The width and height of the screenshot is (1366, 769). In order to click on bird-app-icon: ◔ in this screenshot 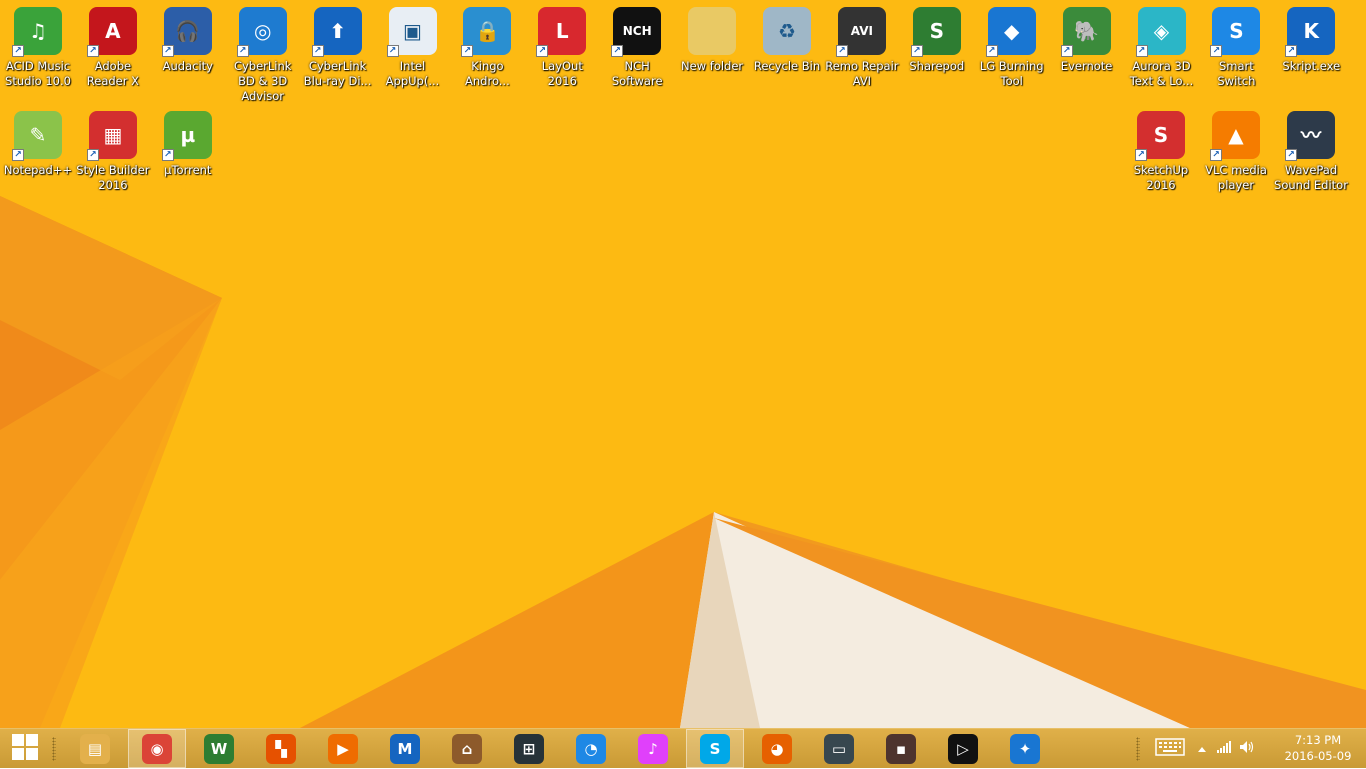, I will do `click(591, 748)`.